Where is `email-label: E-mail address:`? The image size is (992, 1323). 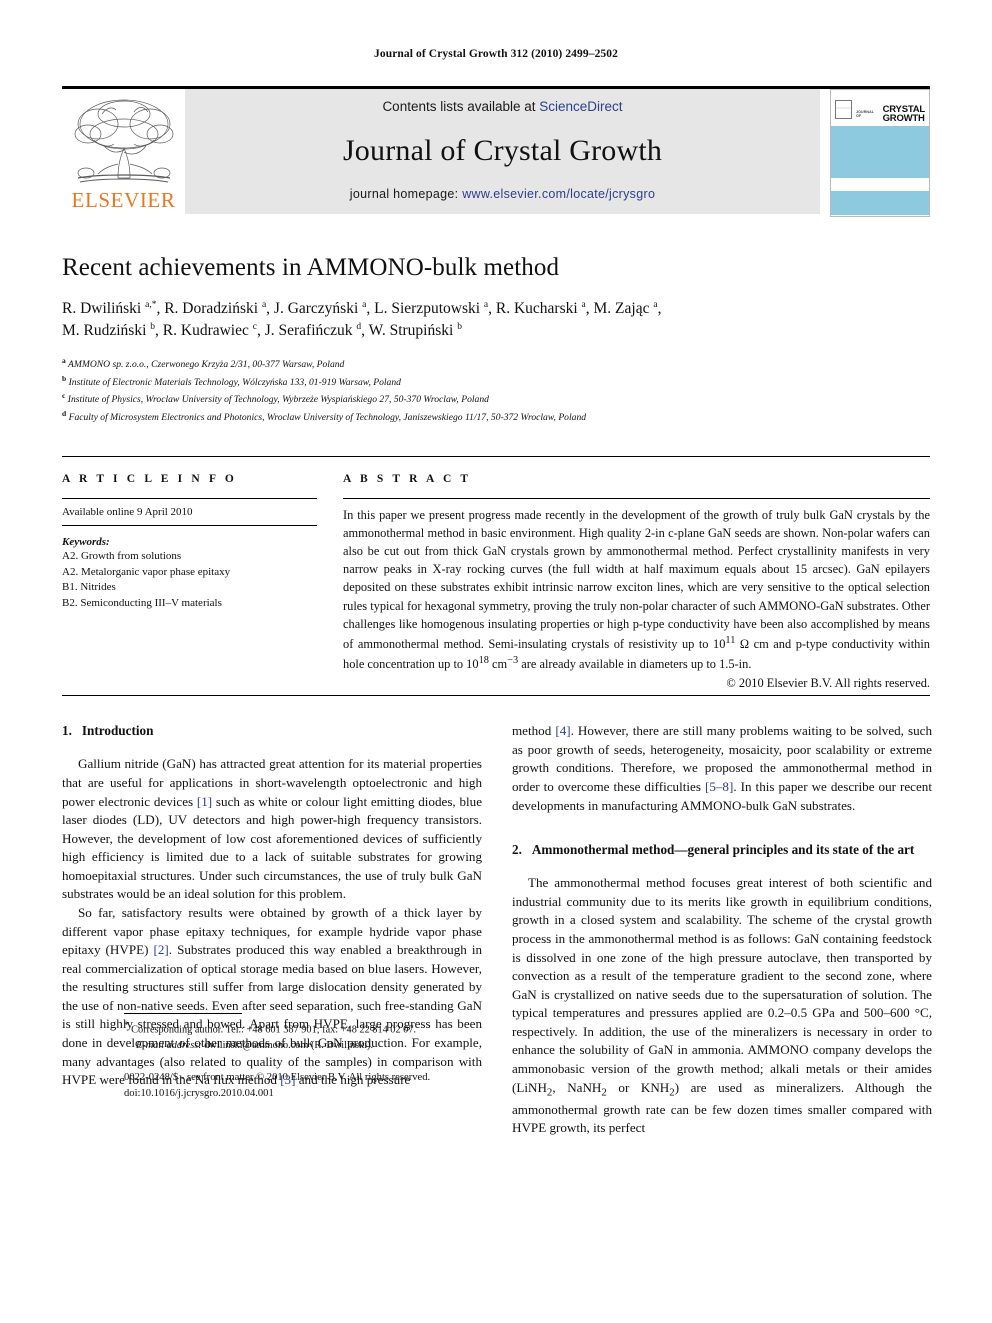 email-label: E-mail address: is located at coordinates (169, 1046).